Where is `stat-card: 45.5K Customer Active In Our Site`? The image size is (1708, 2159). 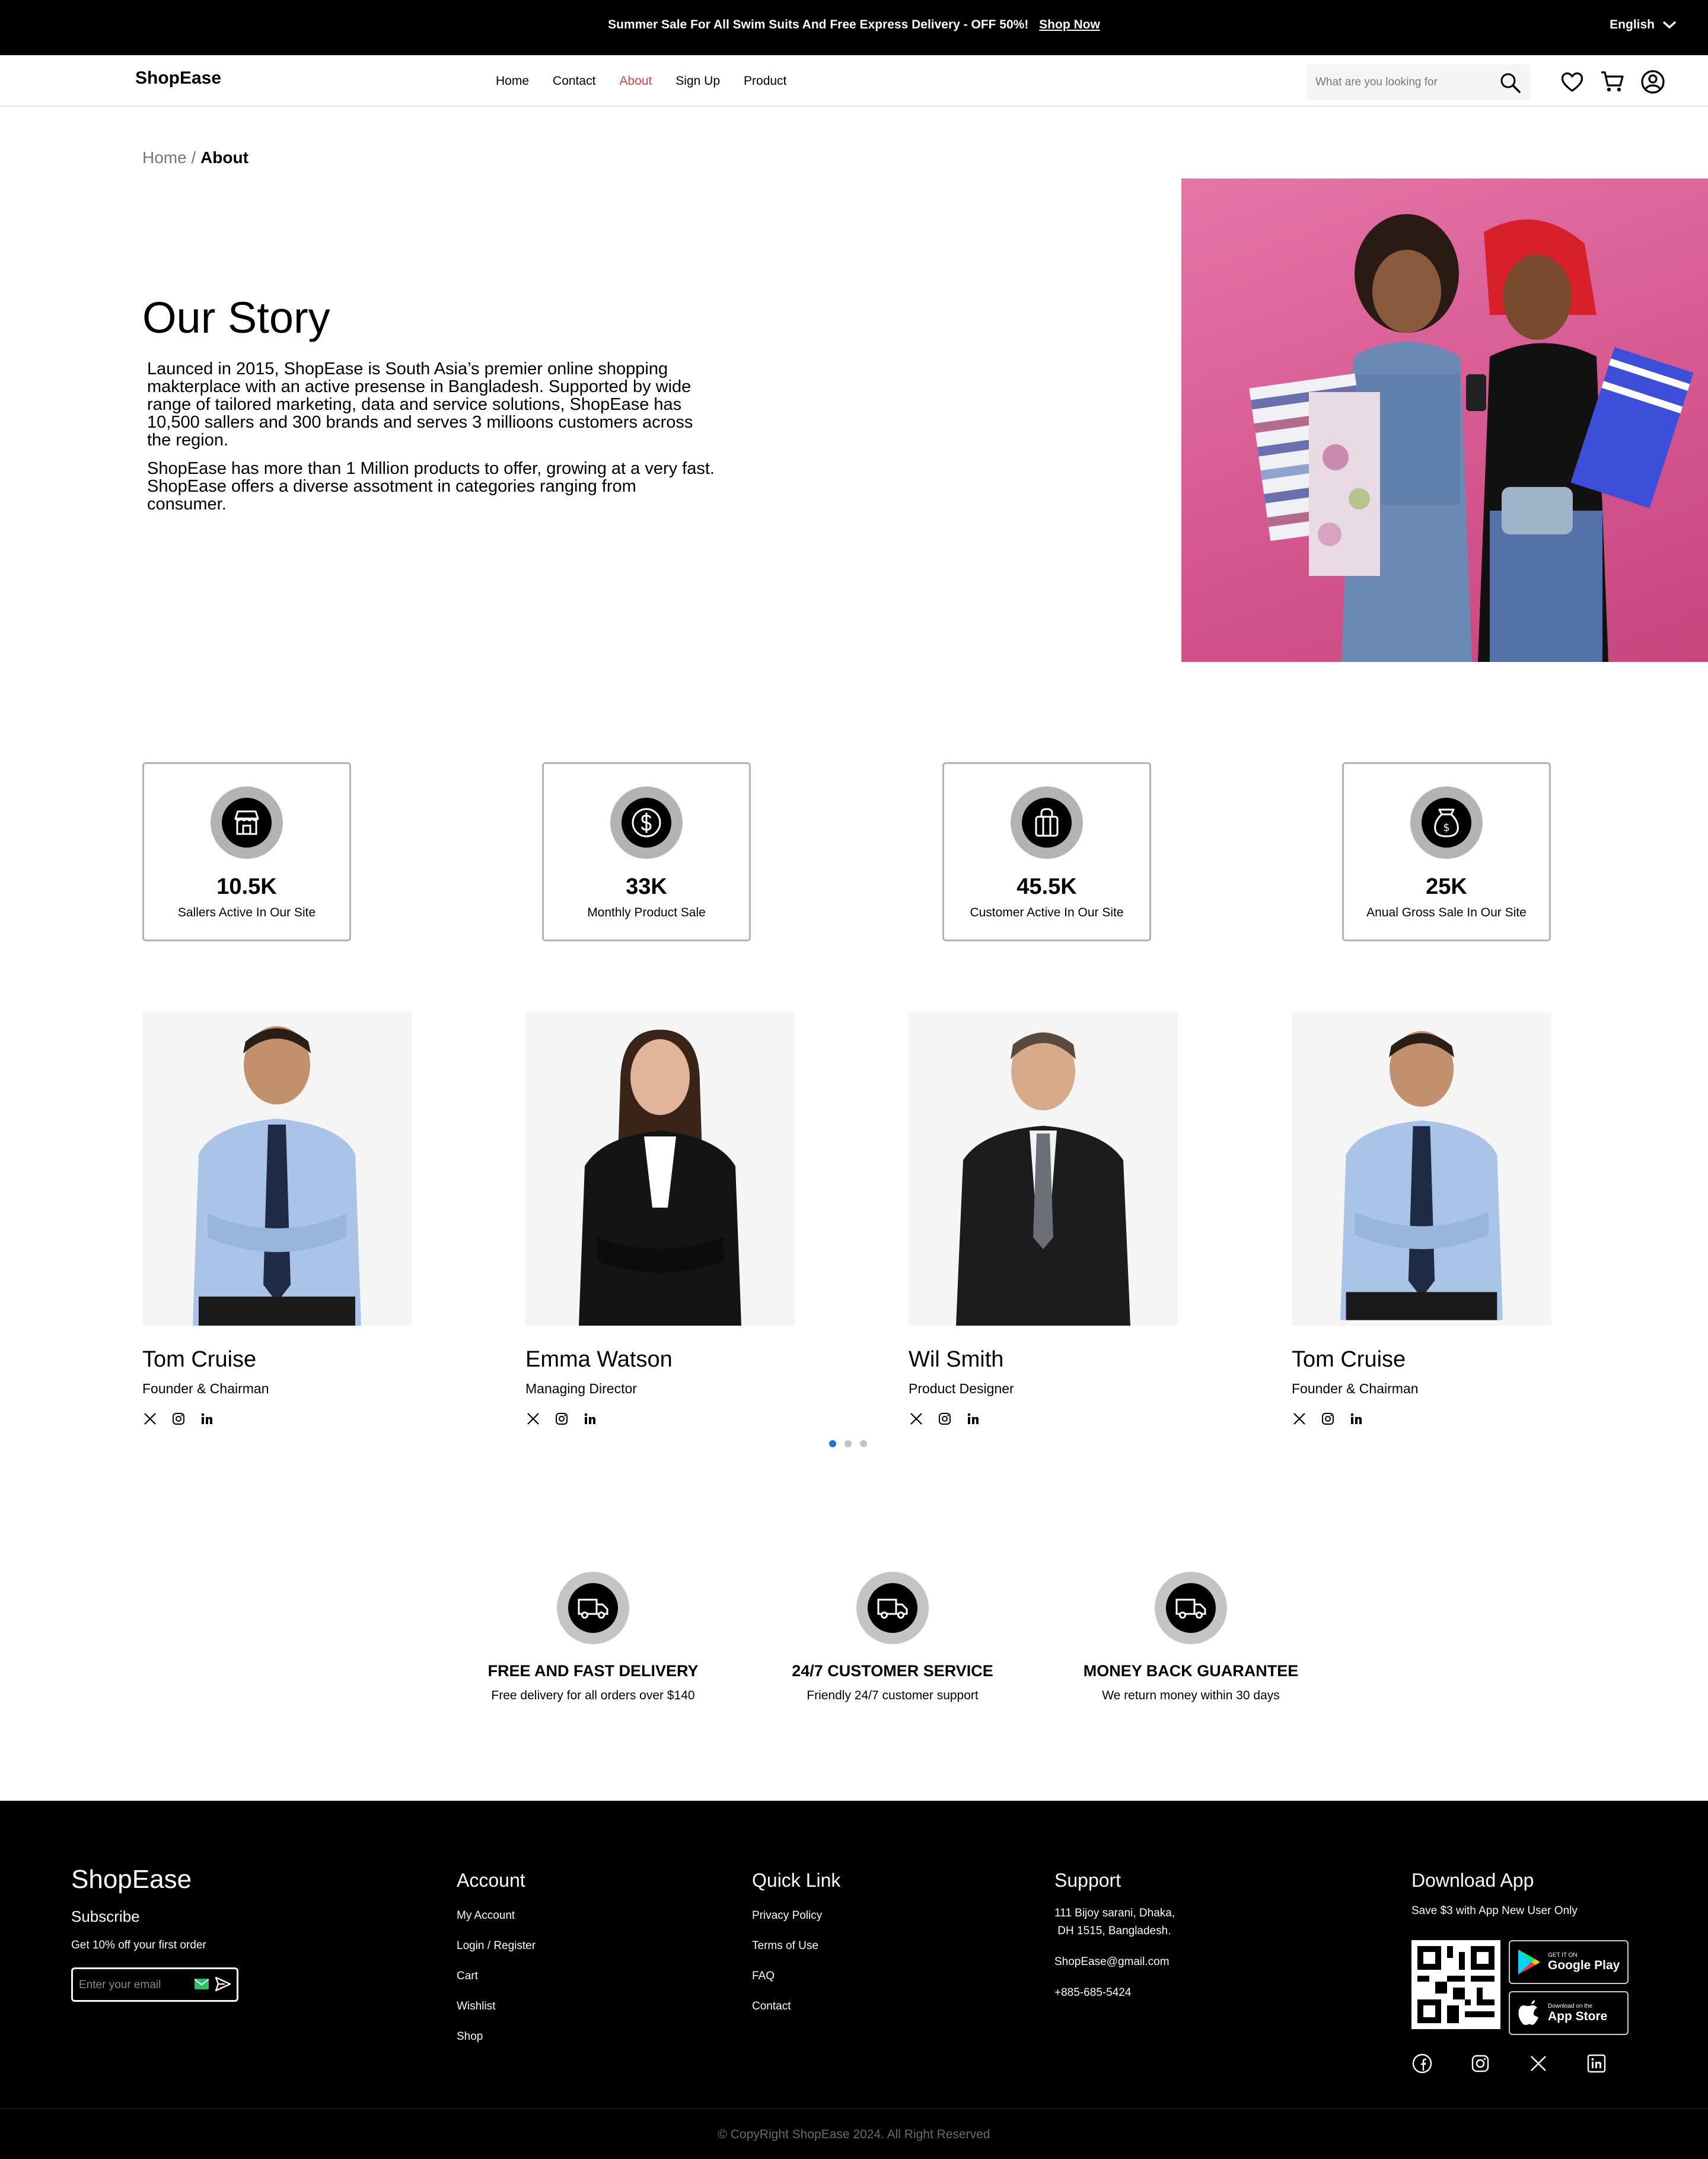
stat-card: 45.5K Customer Active In Our Site is located at coordinates (1046, 852).